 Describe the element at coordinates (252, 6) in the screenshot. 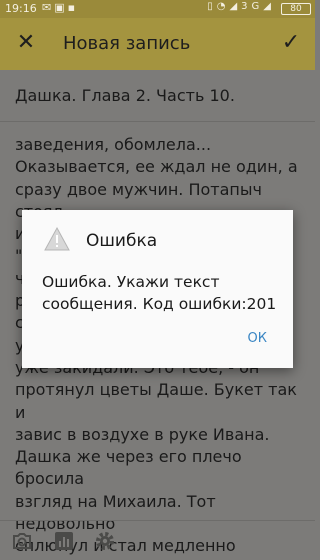

I see `network-type: 3G` at that location.